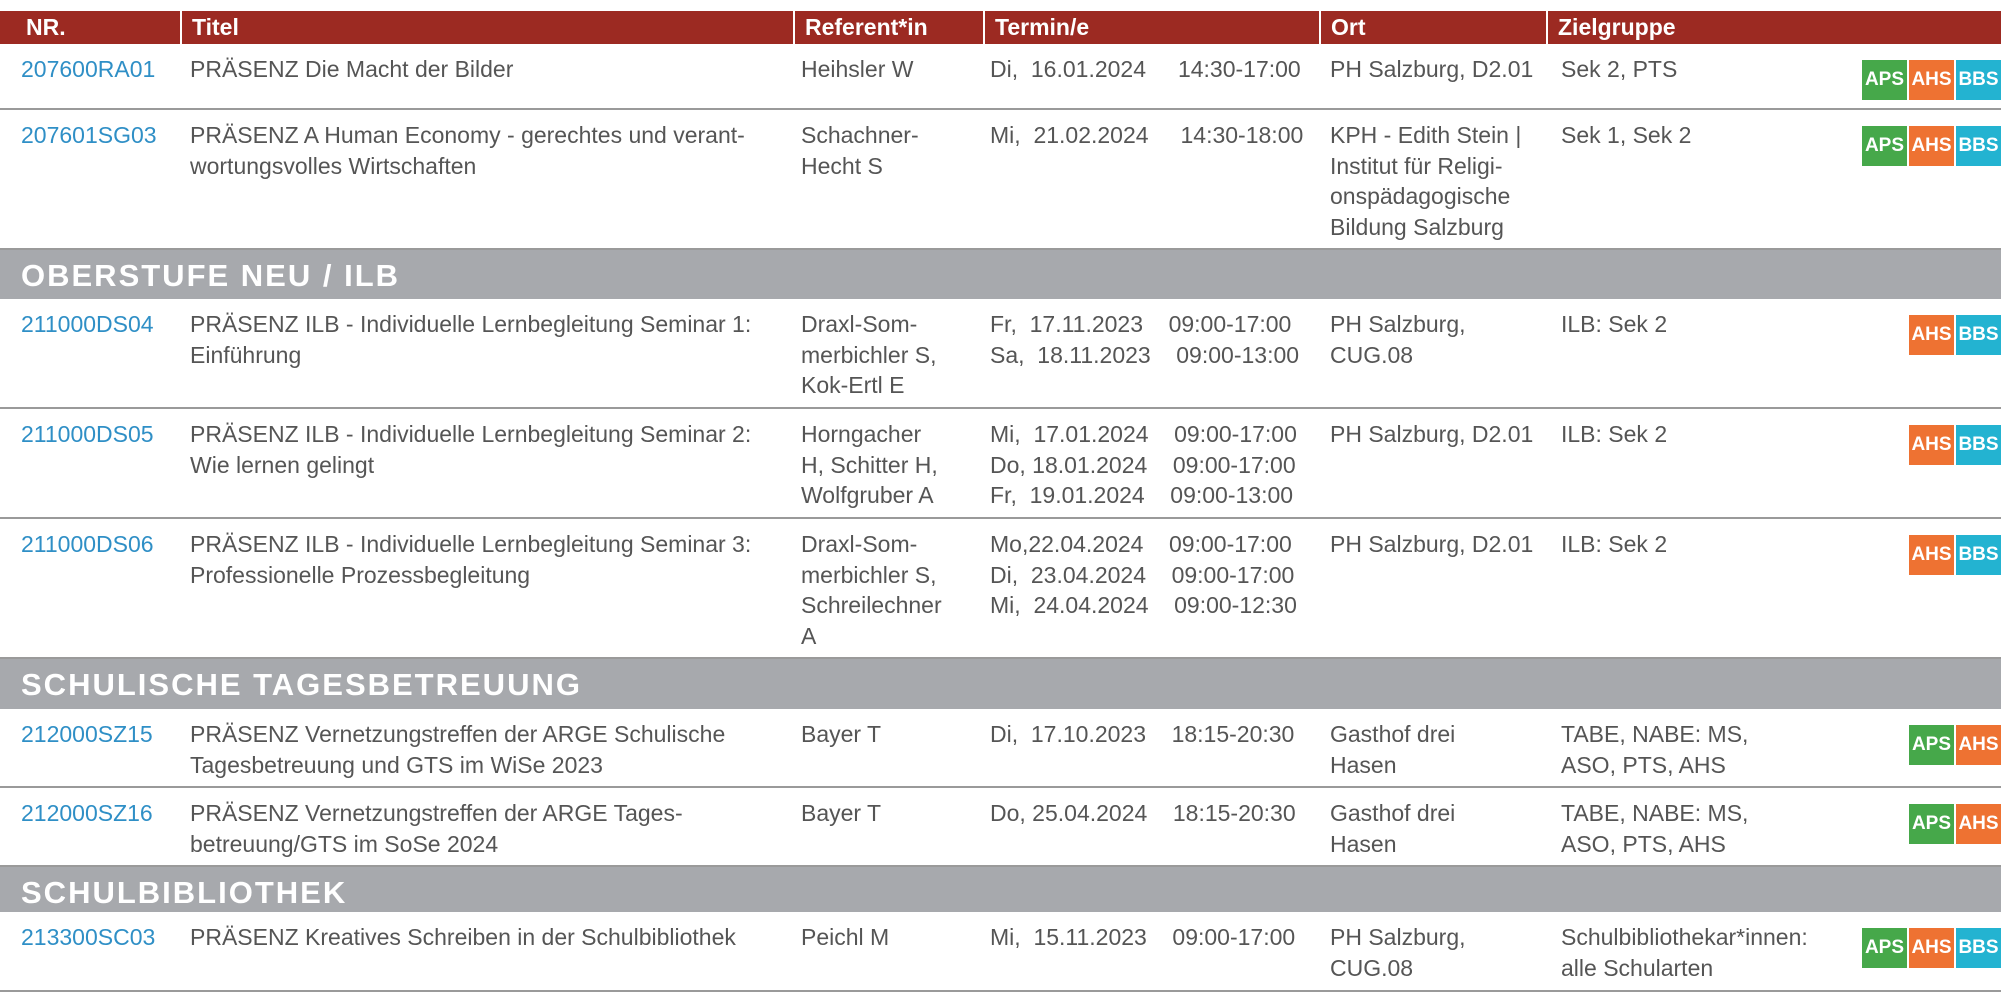 Image resolution: width=2001 pixels, height=992 pixels. I want to click on course-referent: Draxl-Som- merbichler S, Kok-Ertl E, so click(869, 354).